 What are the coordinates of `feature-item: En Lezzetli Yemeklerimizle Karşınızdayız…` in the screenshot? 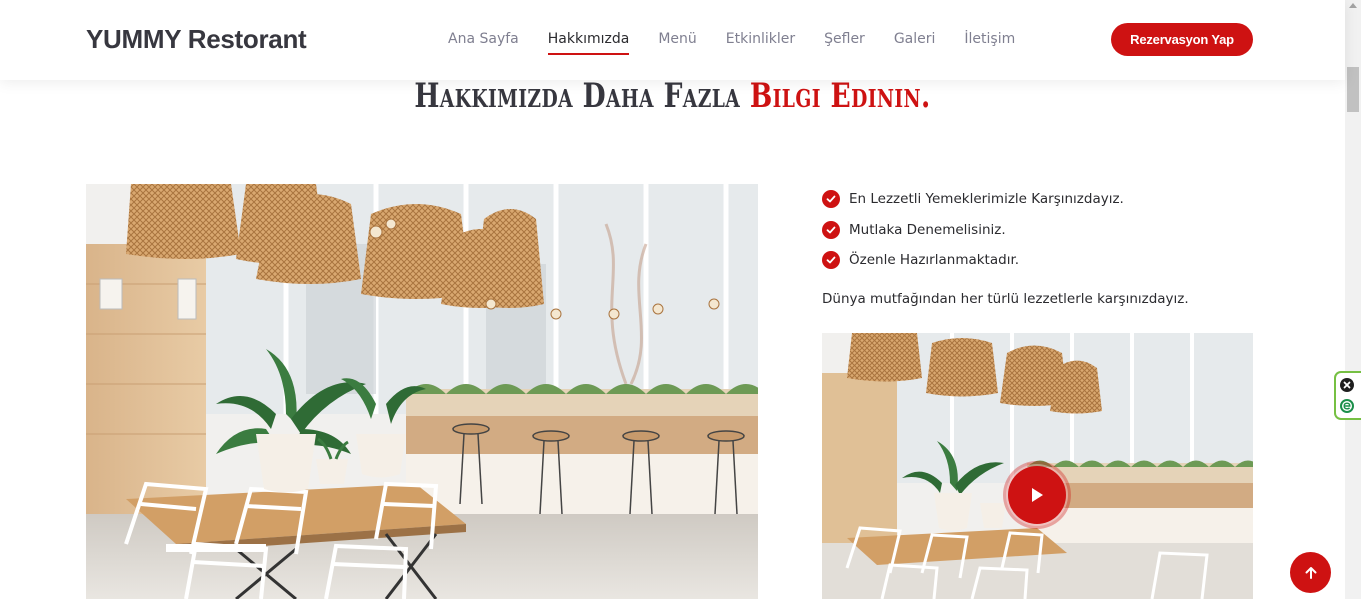 It's located at (973, 199).